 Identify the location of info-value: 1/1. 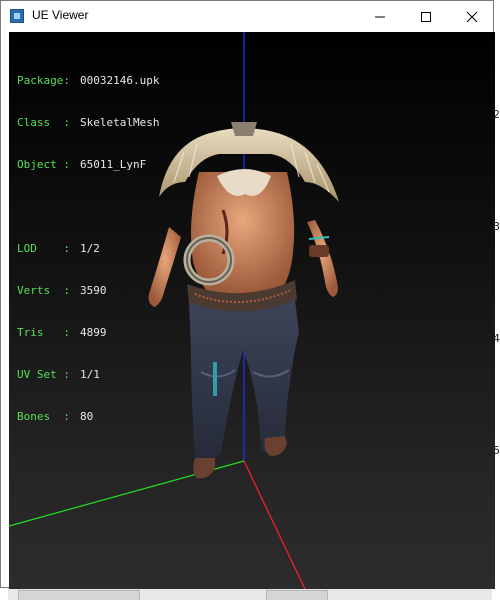
(90, 374).